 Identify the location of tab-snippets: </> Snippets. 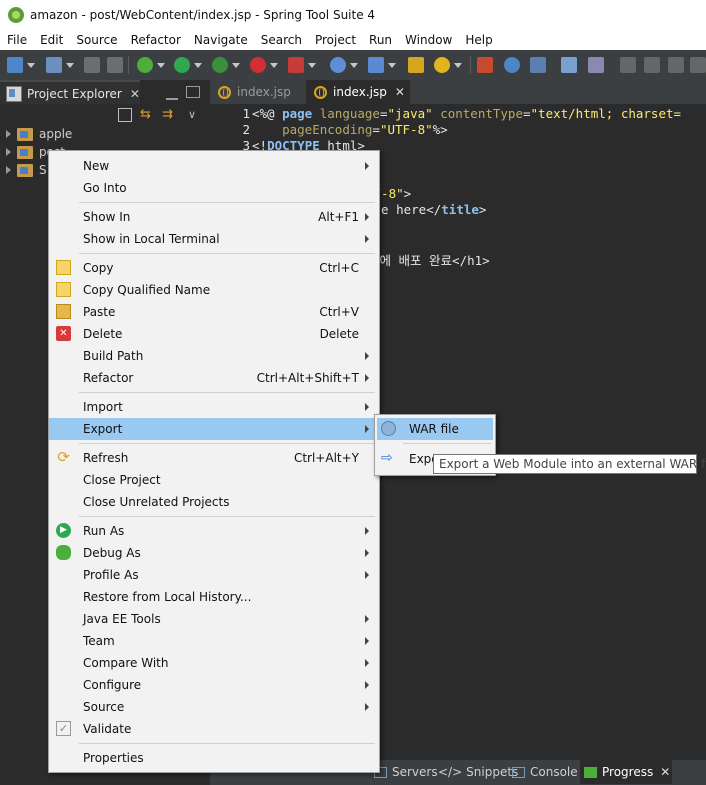
(476, 772).